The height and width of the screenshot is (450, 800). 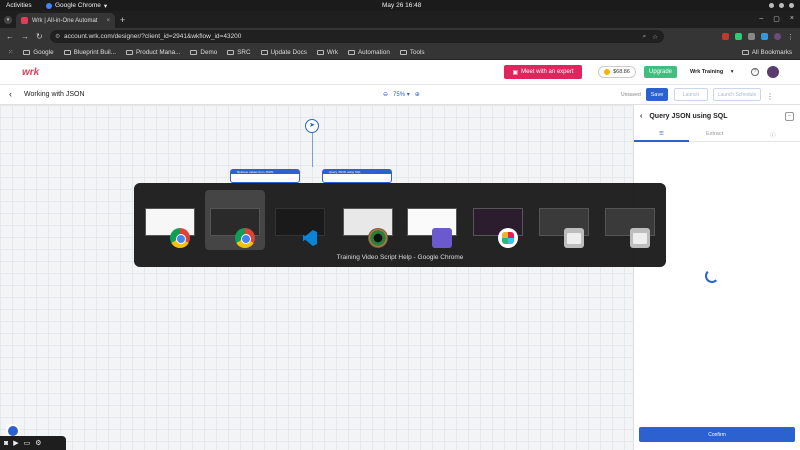 What do you see at coordinates (417, 94) in the screenshot?
I see `zoom-in-icon: ⊕` at bounding box center [417, 94].